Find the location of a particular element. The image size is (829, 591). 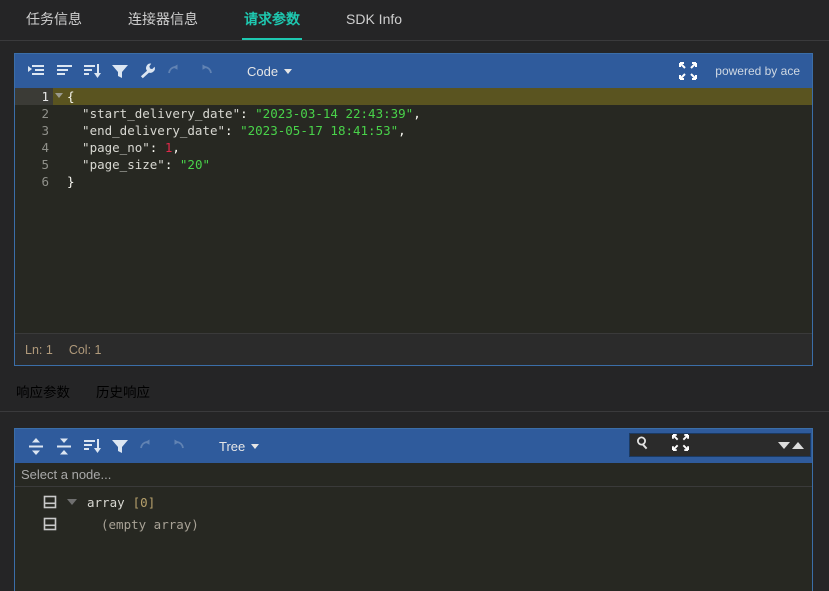

code-line: 1{ is located at coordinates (413, 96).